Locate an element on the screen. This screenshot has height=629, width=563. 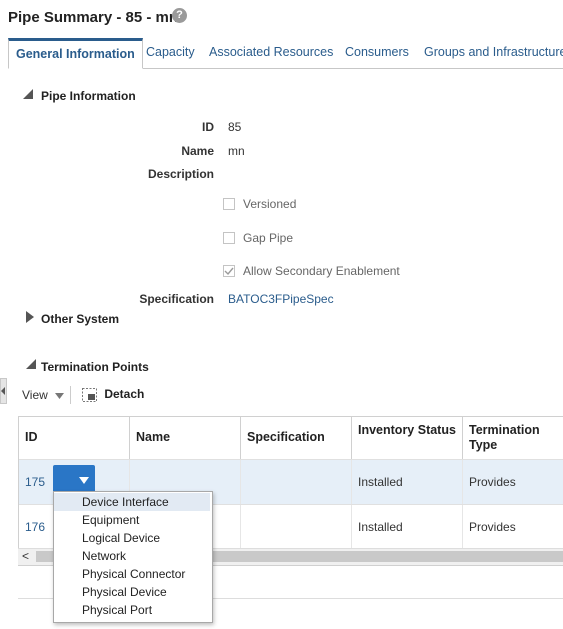
tab-associated-resources: Associated Resources is located at coordinates (271, 52).